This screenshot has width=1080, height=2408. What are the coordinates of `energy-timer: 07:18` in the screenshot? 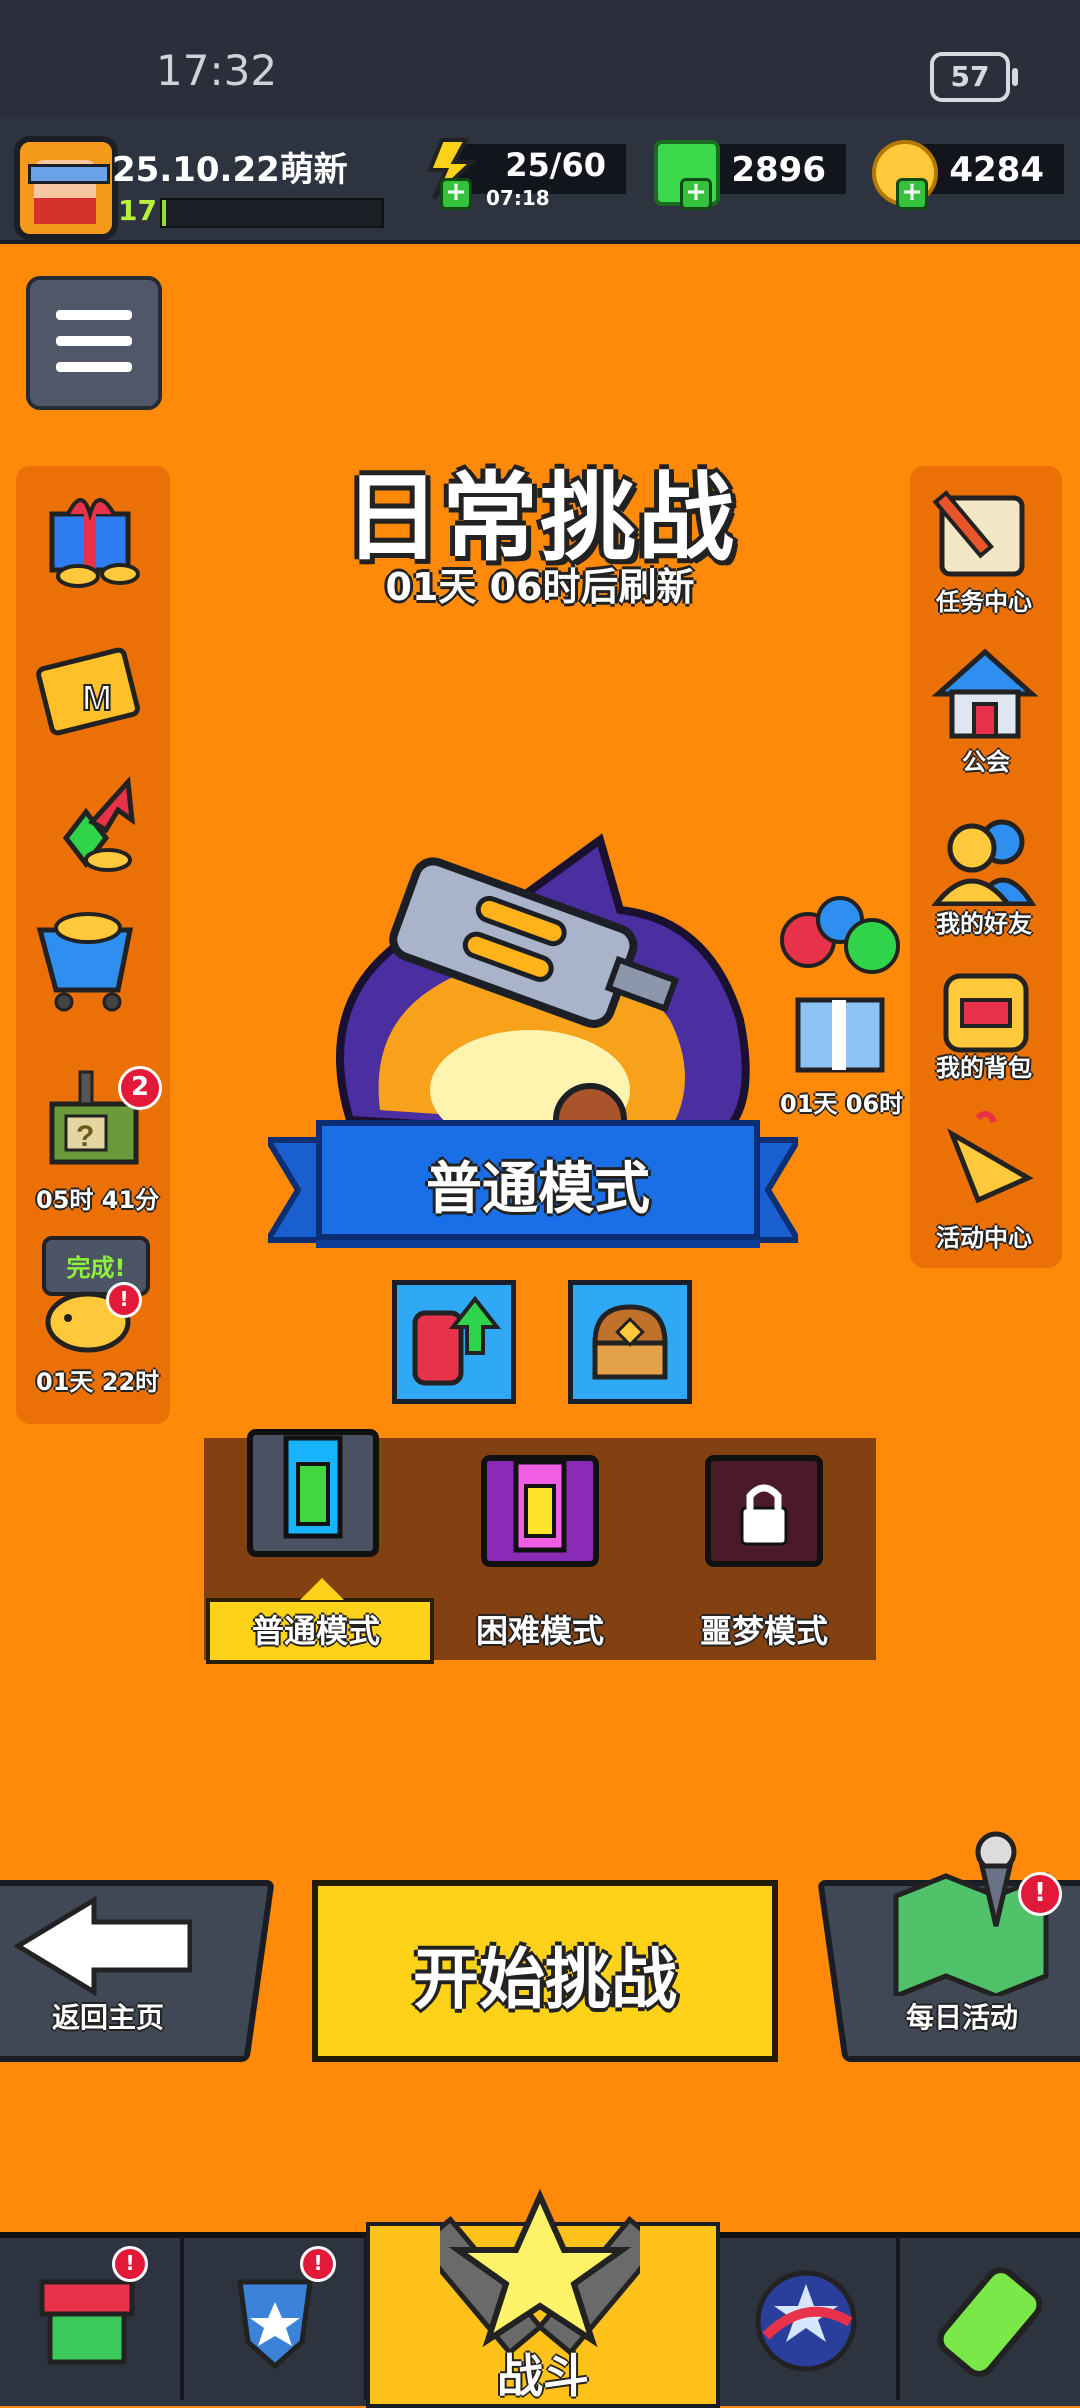 It's located at (518, 198).